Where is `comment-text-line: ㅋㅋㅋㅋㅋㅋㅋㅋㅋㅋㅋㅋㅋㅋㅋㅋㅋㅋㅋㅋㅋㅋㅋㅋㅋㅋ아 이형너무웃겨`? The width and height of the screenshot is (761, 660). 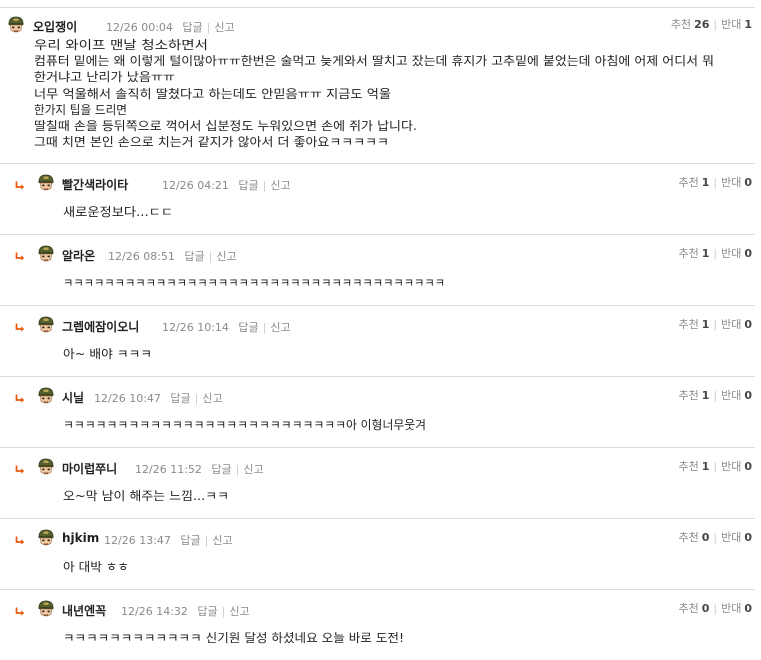
comment-text-line: ㅋㅋㅋㅋㅋㅋㅋㅋㅋㅋㅋㅋㅋㅋㅋㅋㅋㅋㅋㅋㅋㅋㅋㅋㅋㅋ아 이형너무웃겨 is located at coordinates (244, 425).